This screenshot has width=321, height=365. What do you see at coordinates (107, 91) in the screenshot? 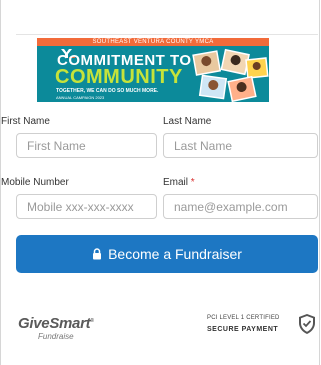
I see `banner-tagline: TOGETHER, WE CAN DO SO MUCH MORE.` at bounding box center [107, 91].